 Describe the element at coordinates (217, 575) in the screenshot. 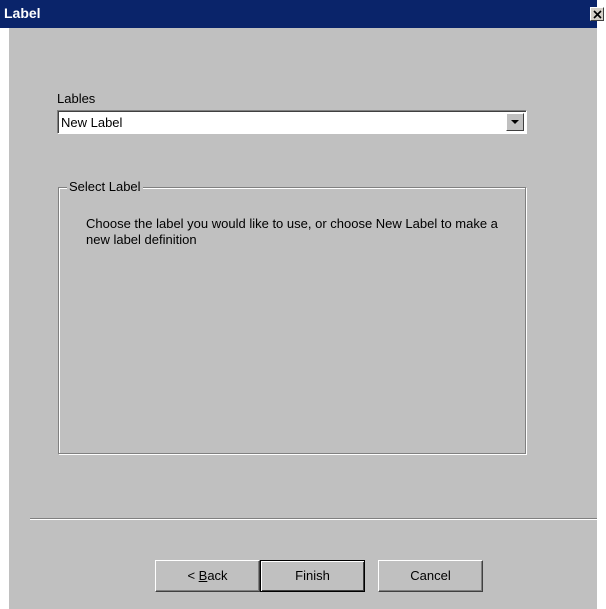

I see `back-button-rest: ack` at that location.